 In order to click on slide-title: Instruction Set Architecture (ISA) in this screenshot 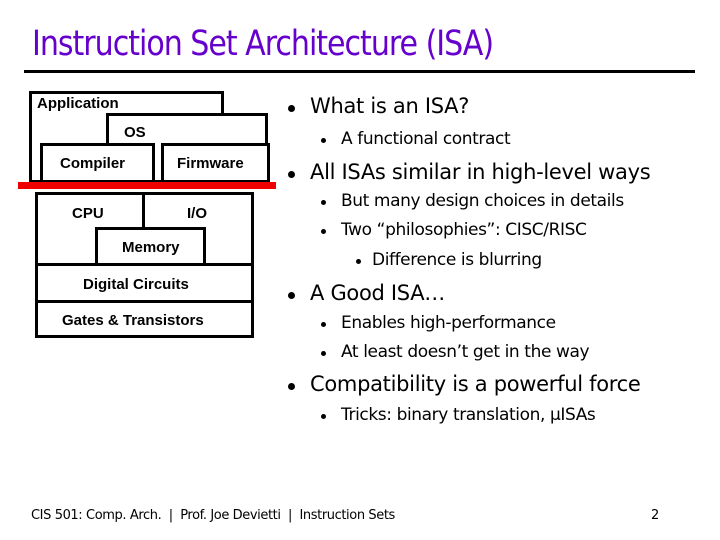, I will do `click(263, 44)`.